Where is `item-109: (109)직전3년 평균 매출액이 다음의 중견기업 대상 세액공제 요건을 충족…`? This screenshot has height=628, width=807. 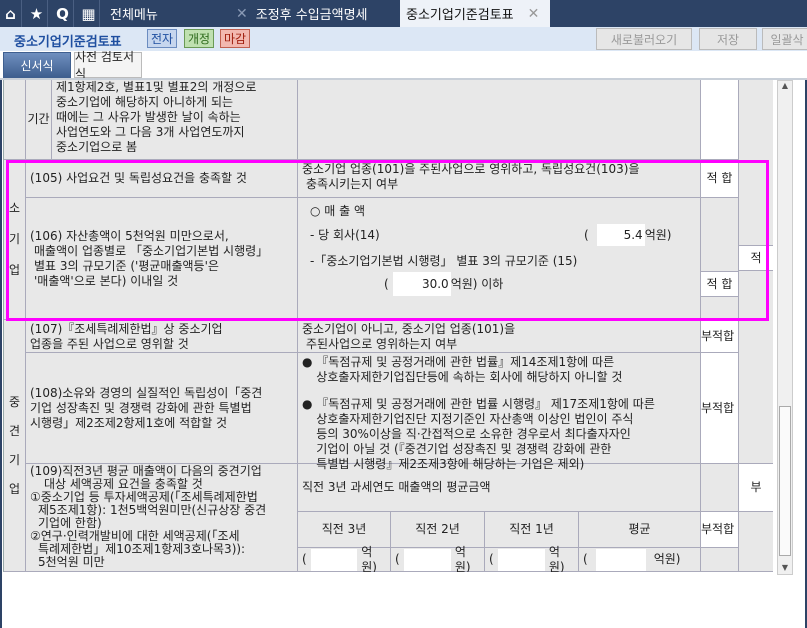
item-109: (109)직전3년 평균 매출액이 다음의 중견기업 대상 세액공제 요건을 충족… is located at coordinates (162, 518).